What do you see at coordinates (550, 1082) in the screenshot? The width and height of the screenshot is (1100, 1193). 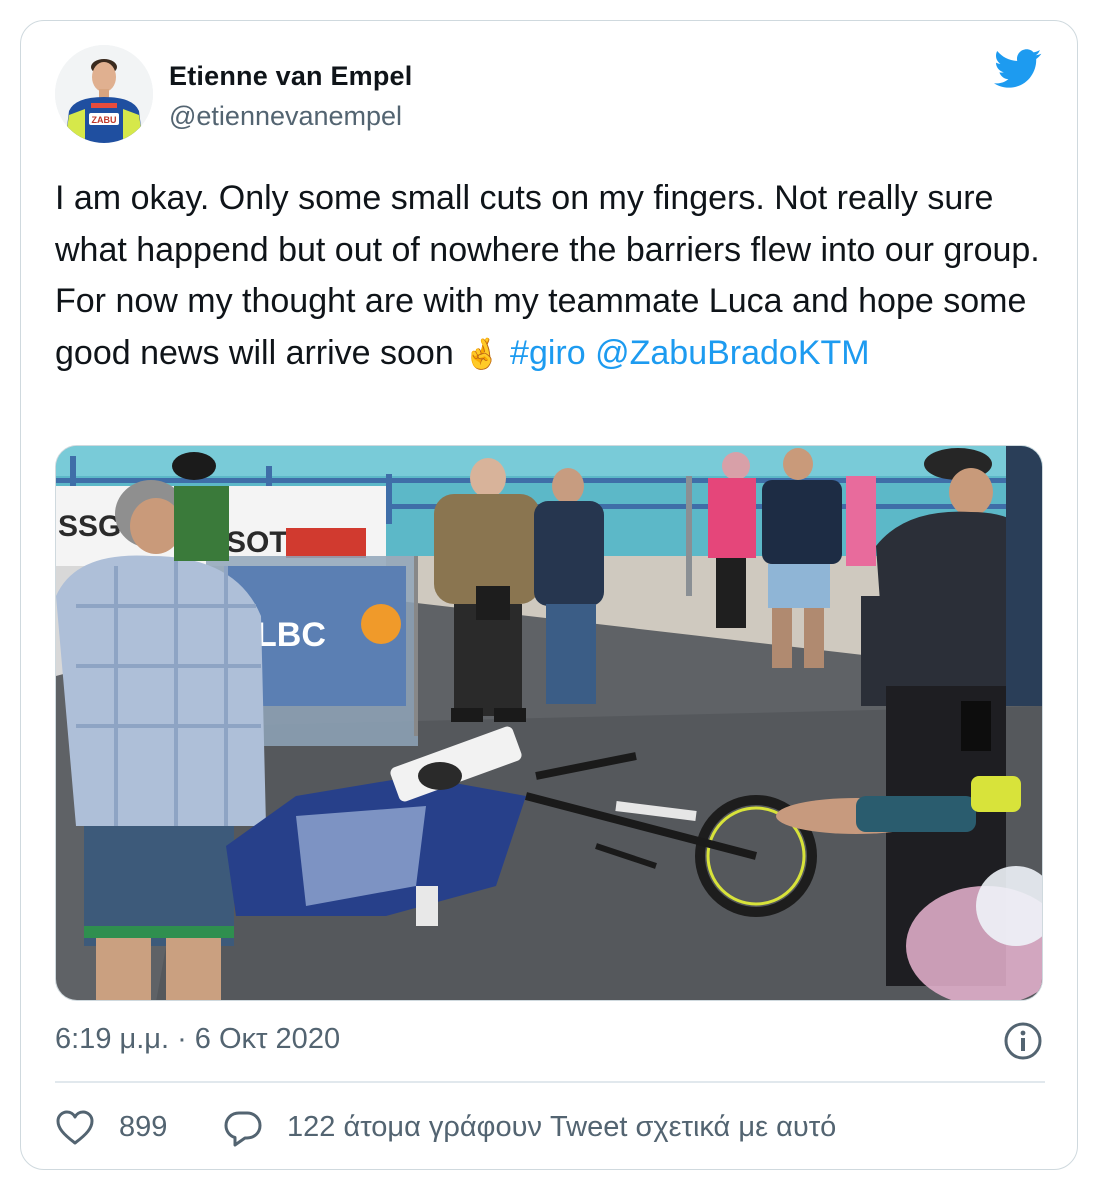 I see `footer-divider` at bounding box center [550, 1082].